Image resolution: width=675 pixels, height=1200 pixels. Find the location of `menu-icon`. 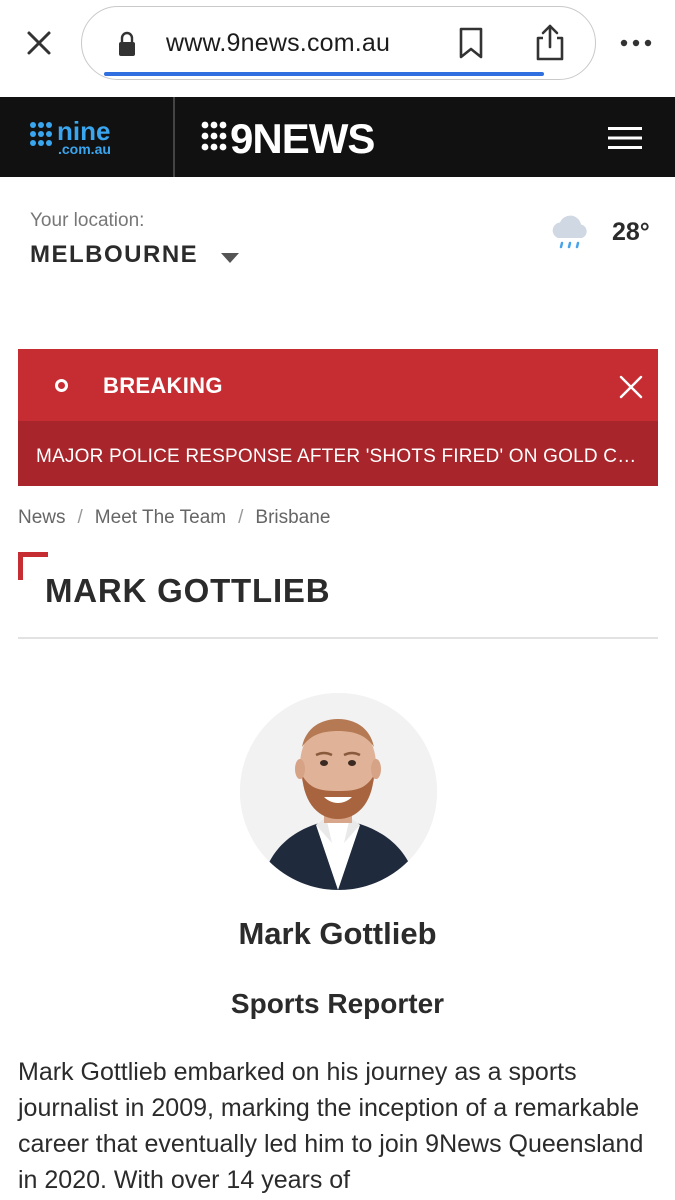

menu-icon is located at coordinates (625, 138).